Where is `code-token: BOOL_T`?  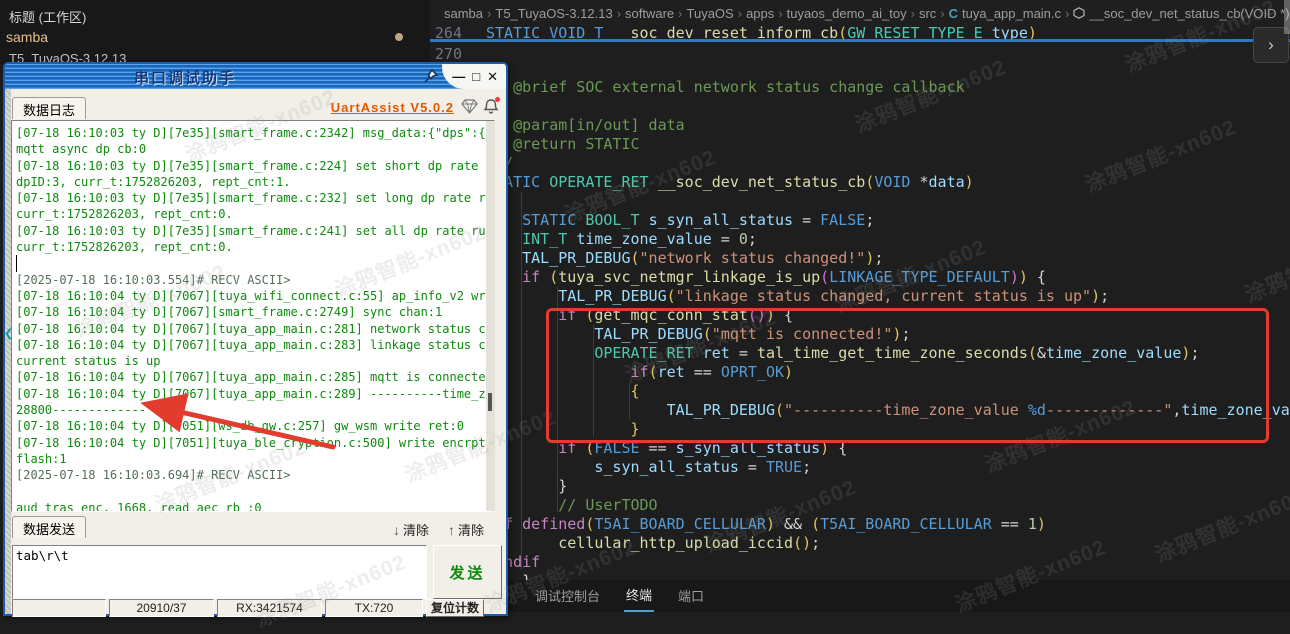 code-token: BOOL_T is located at coordinates (617, 220).